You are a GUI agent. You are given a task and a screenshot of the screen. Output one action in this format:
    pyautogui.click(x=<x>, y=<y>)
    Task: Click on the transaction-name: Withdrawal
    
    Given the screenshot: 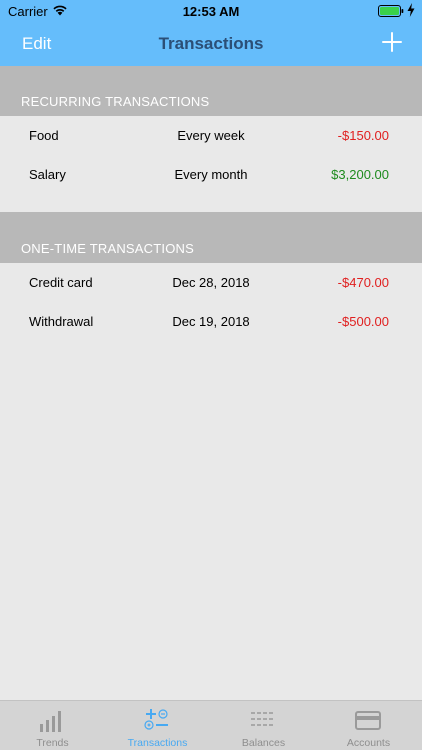 What is the action you would take?
    pyautogui.click(x=61, y=321)
    